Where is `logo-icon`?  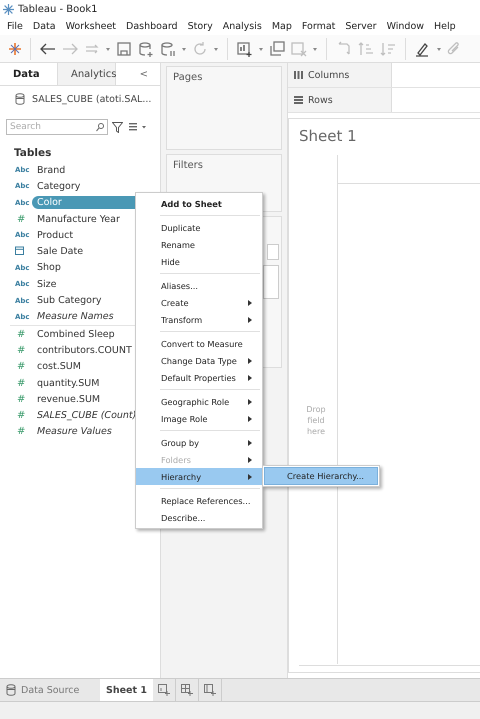
logo-icon is located at coordinates (15, 49).